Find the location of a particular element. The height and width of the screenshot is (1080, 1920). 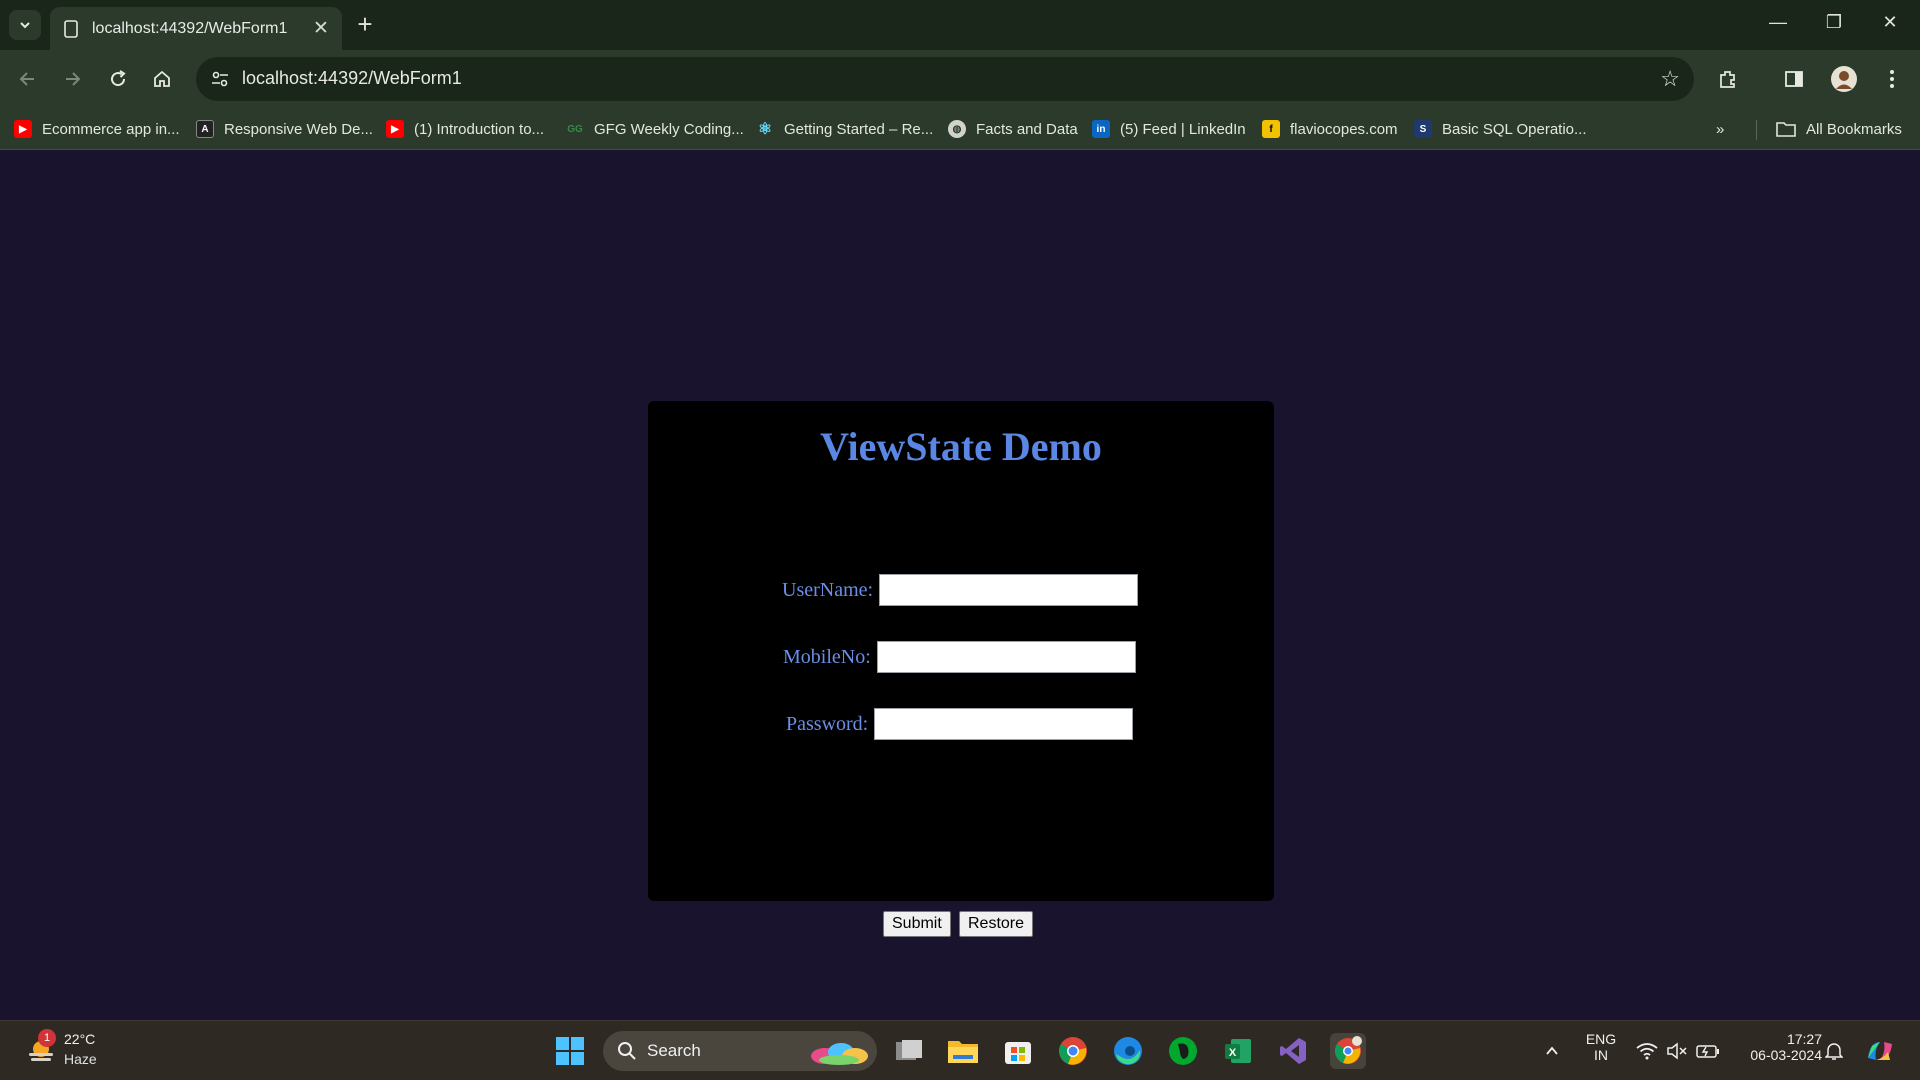

mobile-label: MobileNo: is located at coordinates (827, 656).